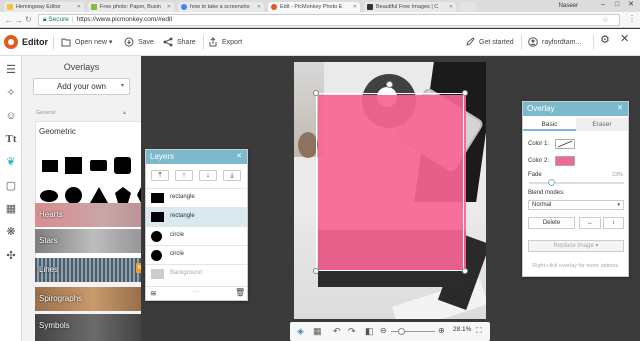 The image size is (640, 341). Describe the element at coordinates (44, 7) in the screenshot. I see `browser-tab: Hemingway Editor ✕` at that location.